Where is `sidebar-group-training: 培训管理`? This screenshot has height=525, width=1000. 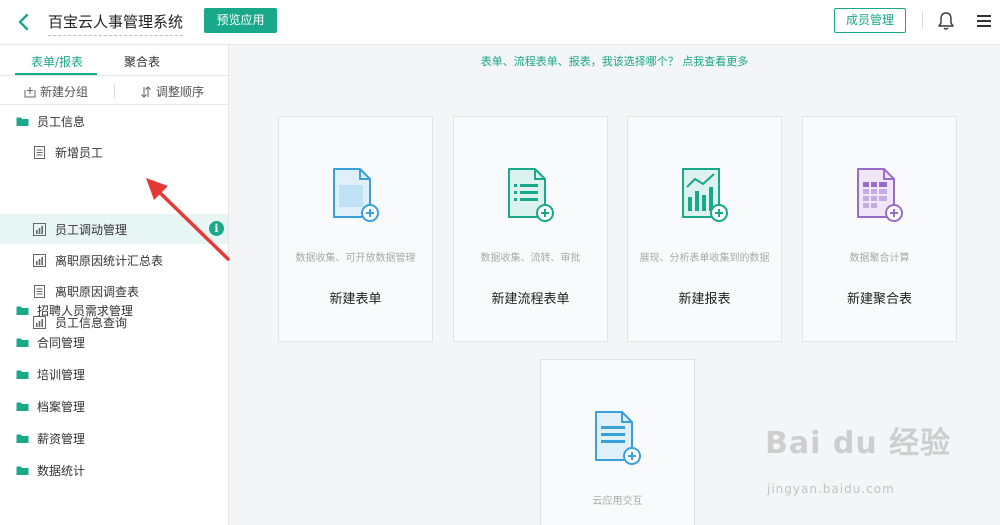 sidebar-group-training: 培训管理 is located at coordinates (114, 374).